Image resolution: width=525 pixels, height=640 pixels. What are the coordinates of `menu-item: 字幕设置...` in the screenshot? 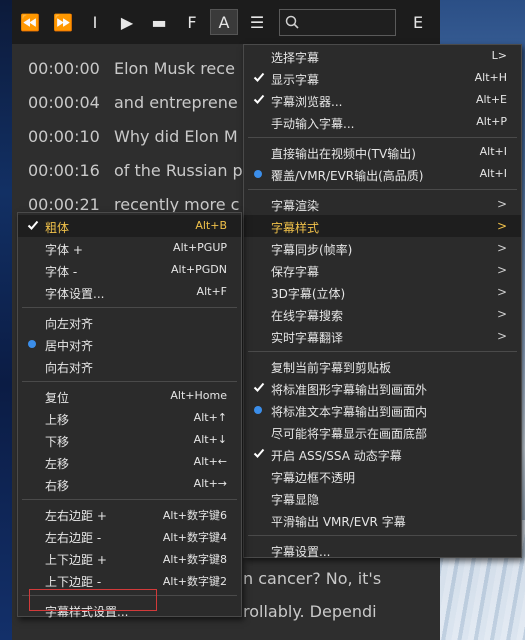 It's located at (382, 550).